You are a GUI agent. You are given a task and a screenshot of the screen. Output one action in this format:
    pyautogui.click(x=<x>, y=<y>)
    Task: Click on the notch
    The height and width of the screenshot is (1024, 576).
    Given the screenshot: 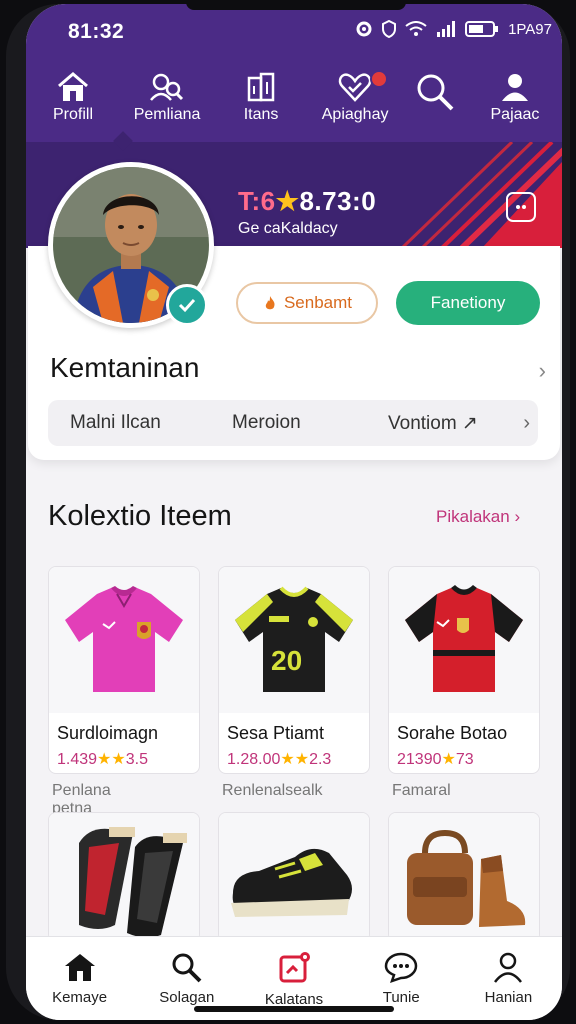 What is the action you would take?
    pyautogui.click(x=296, y=7)
    